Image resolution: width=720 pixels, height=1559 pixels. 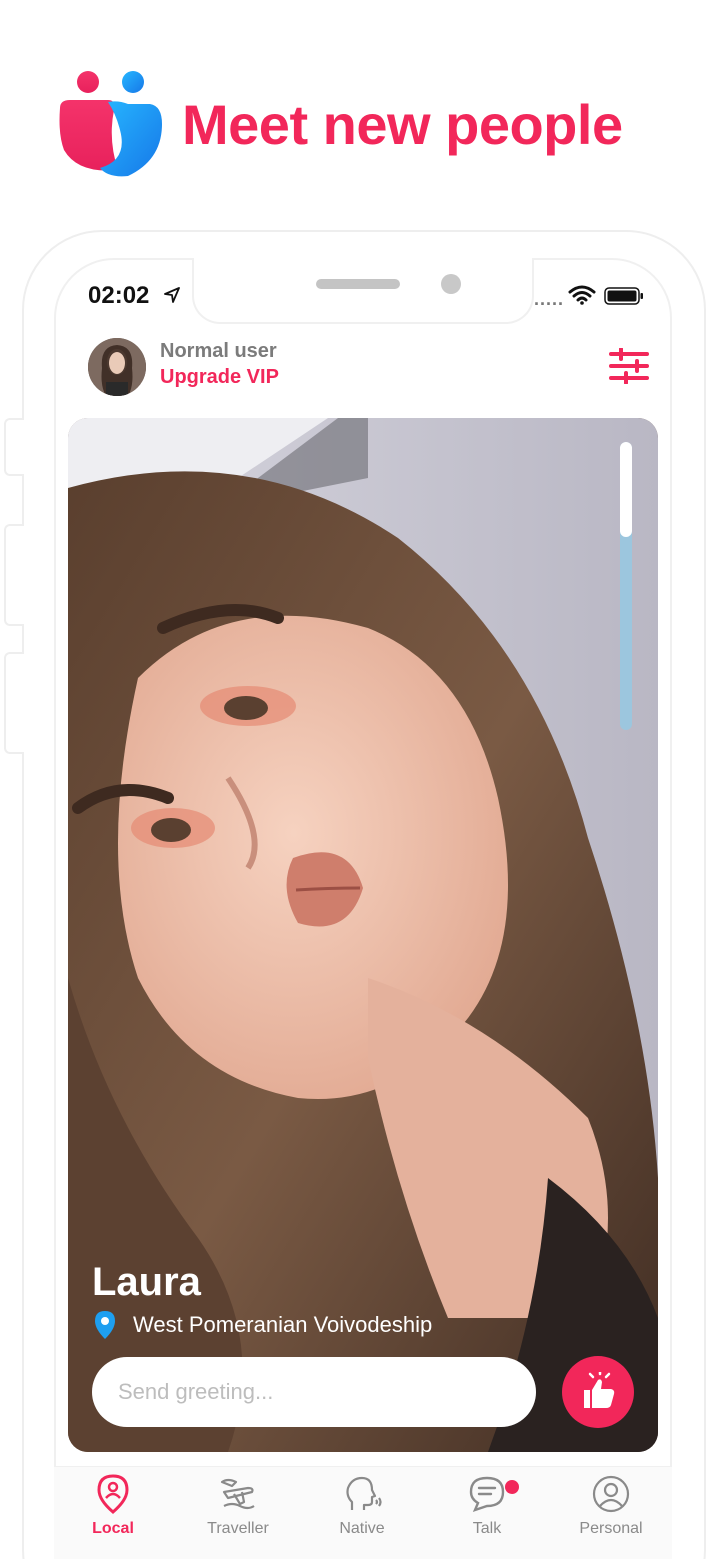 I want to click on tab-traveller: Traveller, so click(x=238, y=1514).